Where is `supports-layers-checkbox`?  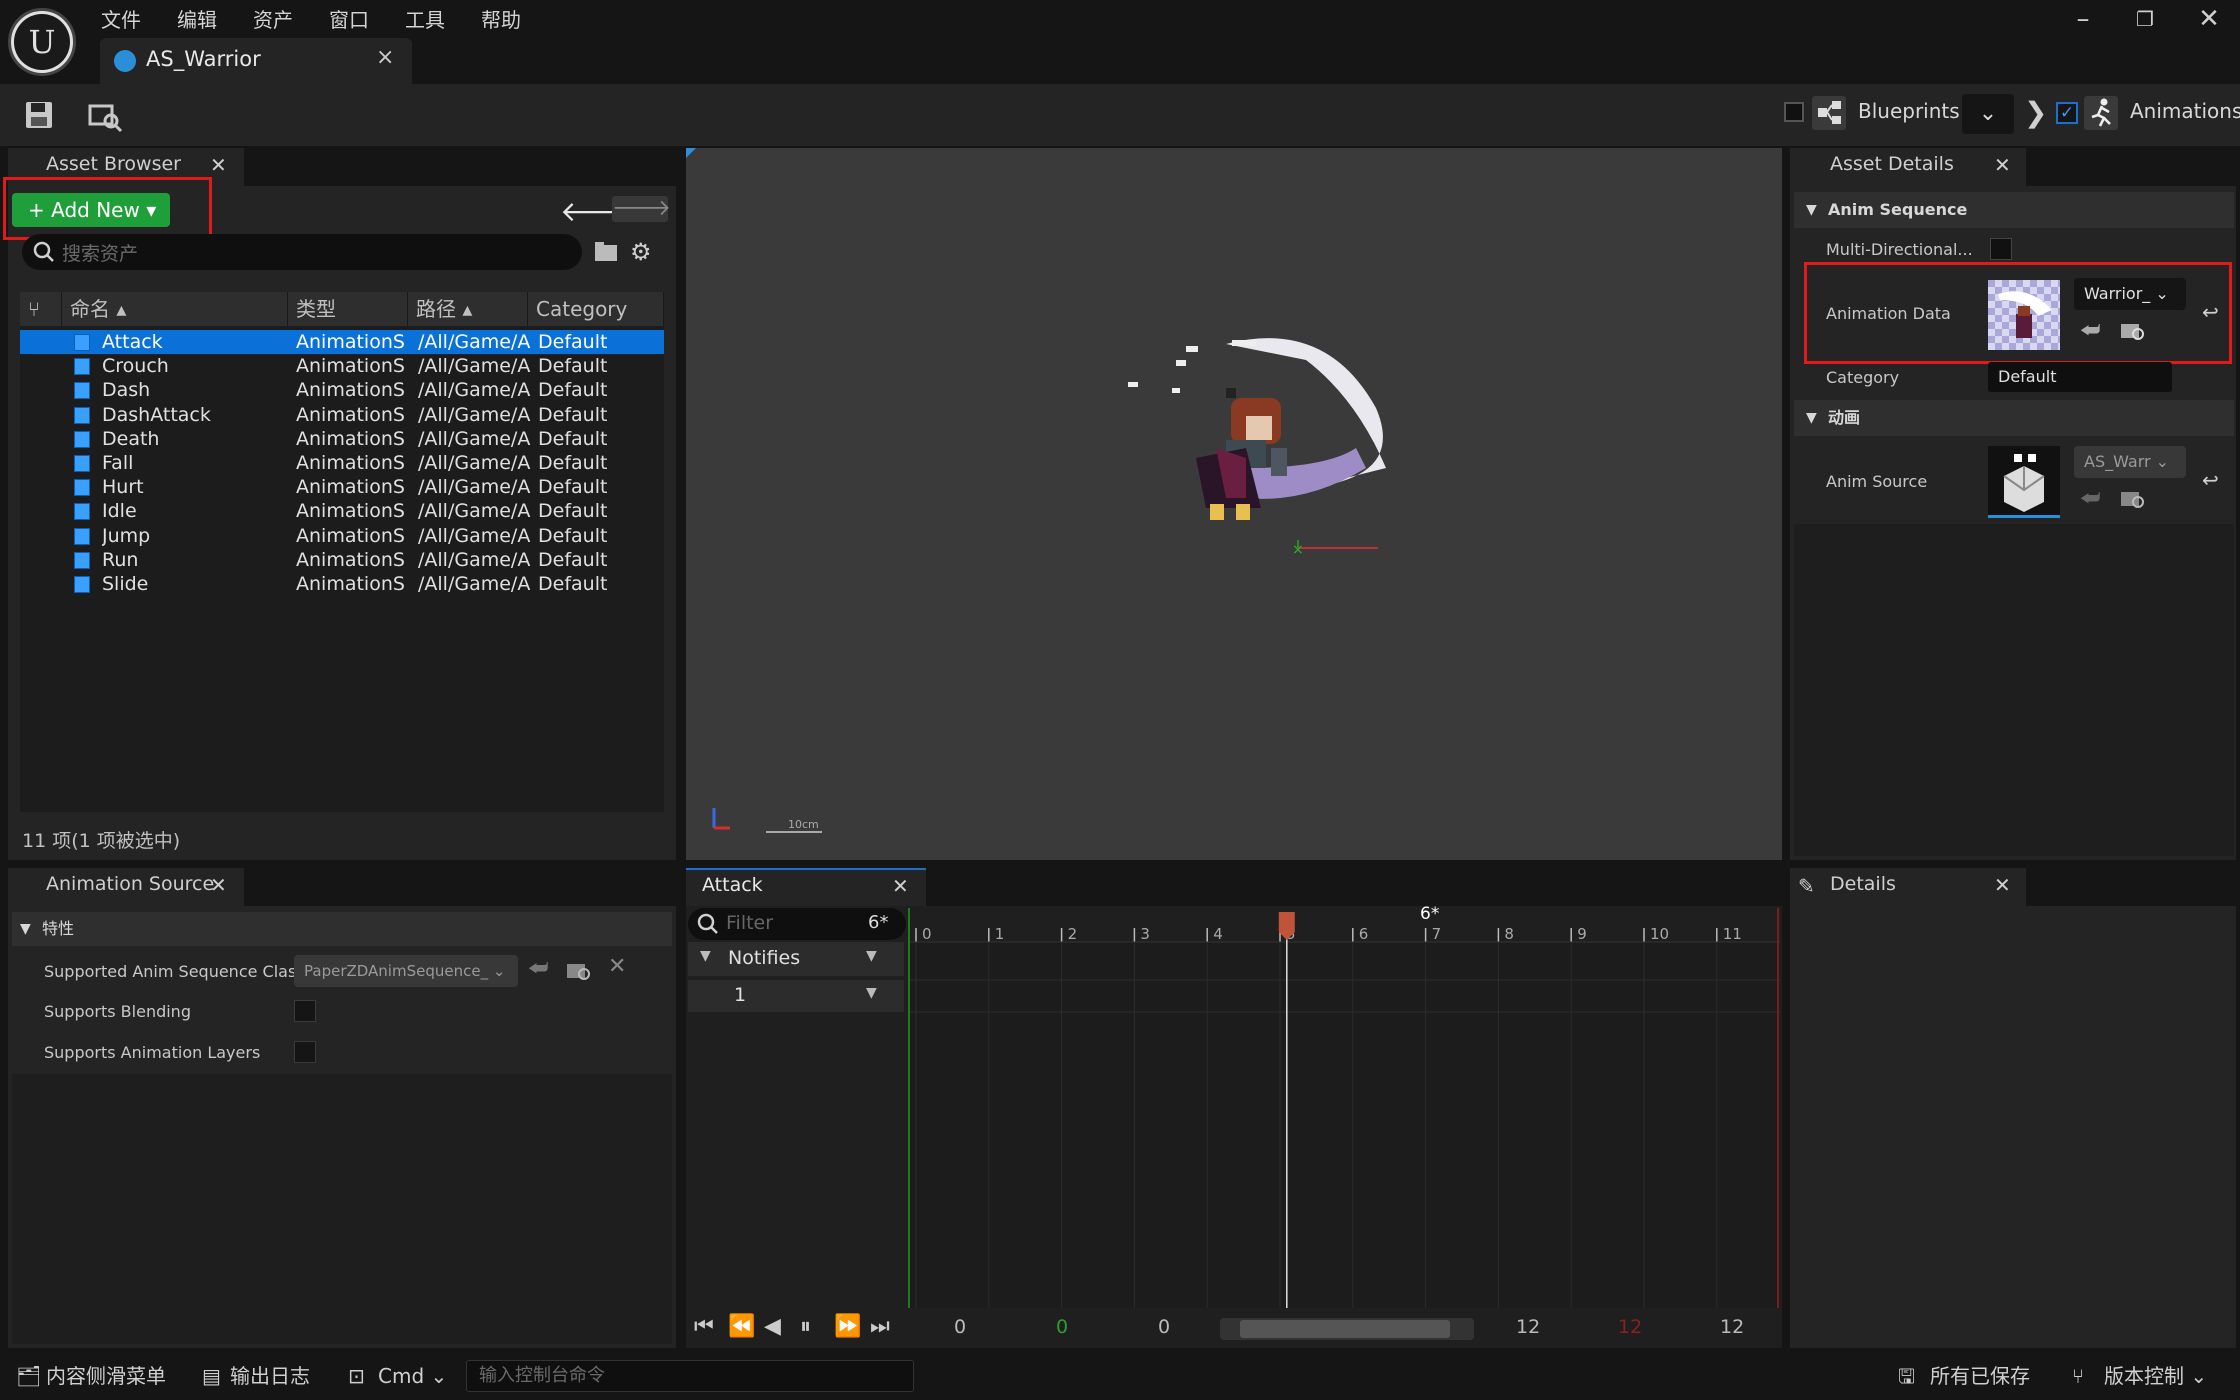 supports-layers-checkbox is located at coordinates (305, 1052).